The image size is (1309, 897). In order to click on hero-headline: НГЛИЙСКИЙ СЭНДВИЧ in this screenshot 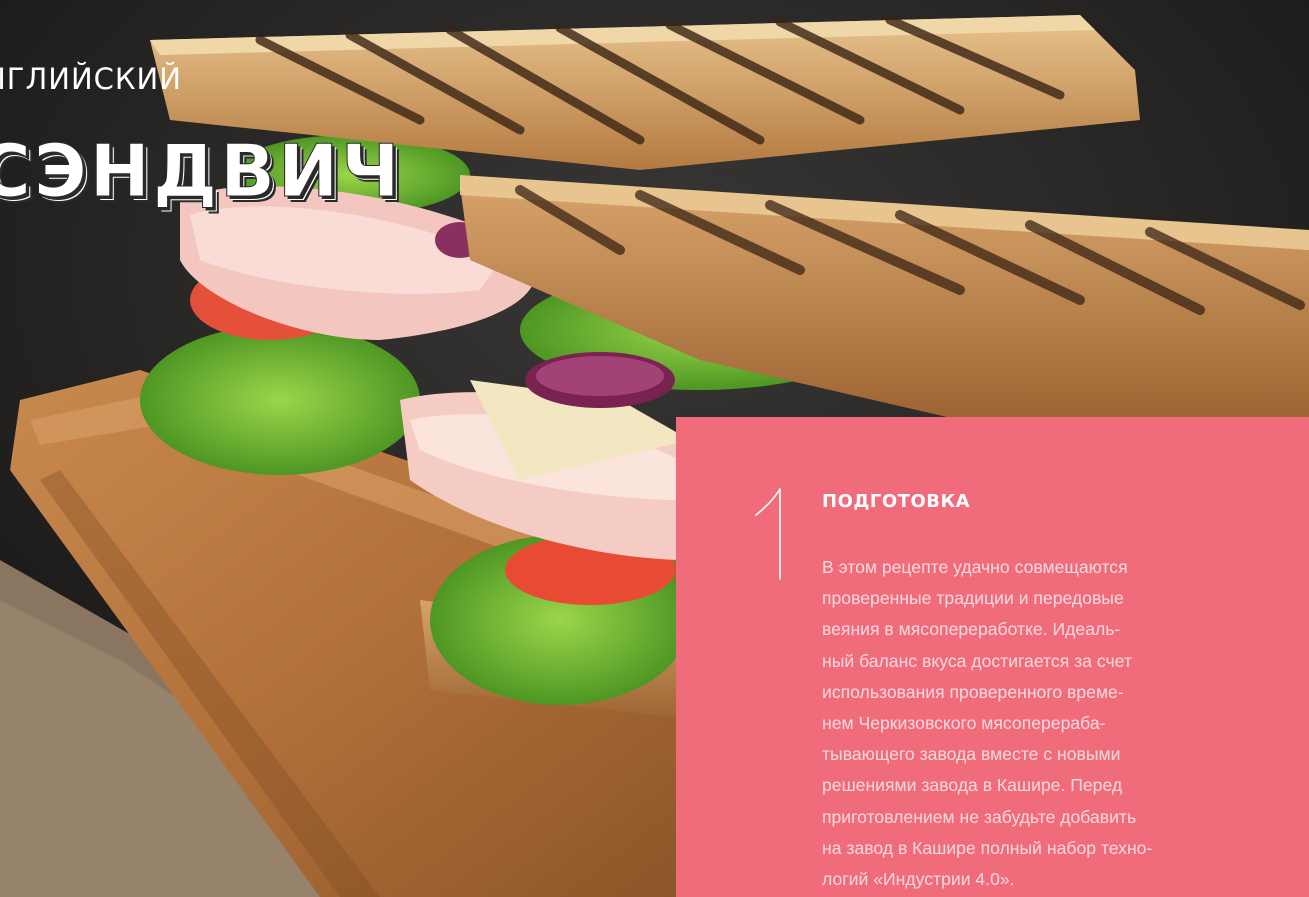, I will do `click(200, 130)`.